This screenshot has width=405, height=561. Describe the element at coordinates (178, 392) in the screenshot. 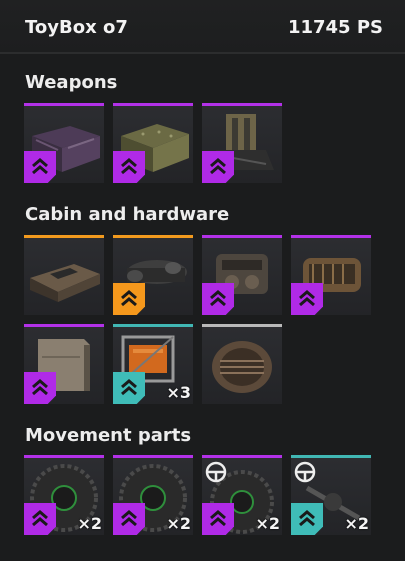

I see `item-count: ×3` at that location.